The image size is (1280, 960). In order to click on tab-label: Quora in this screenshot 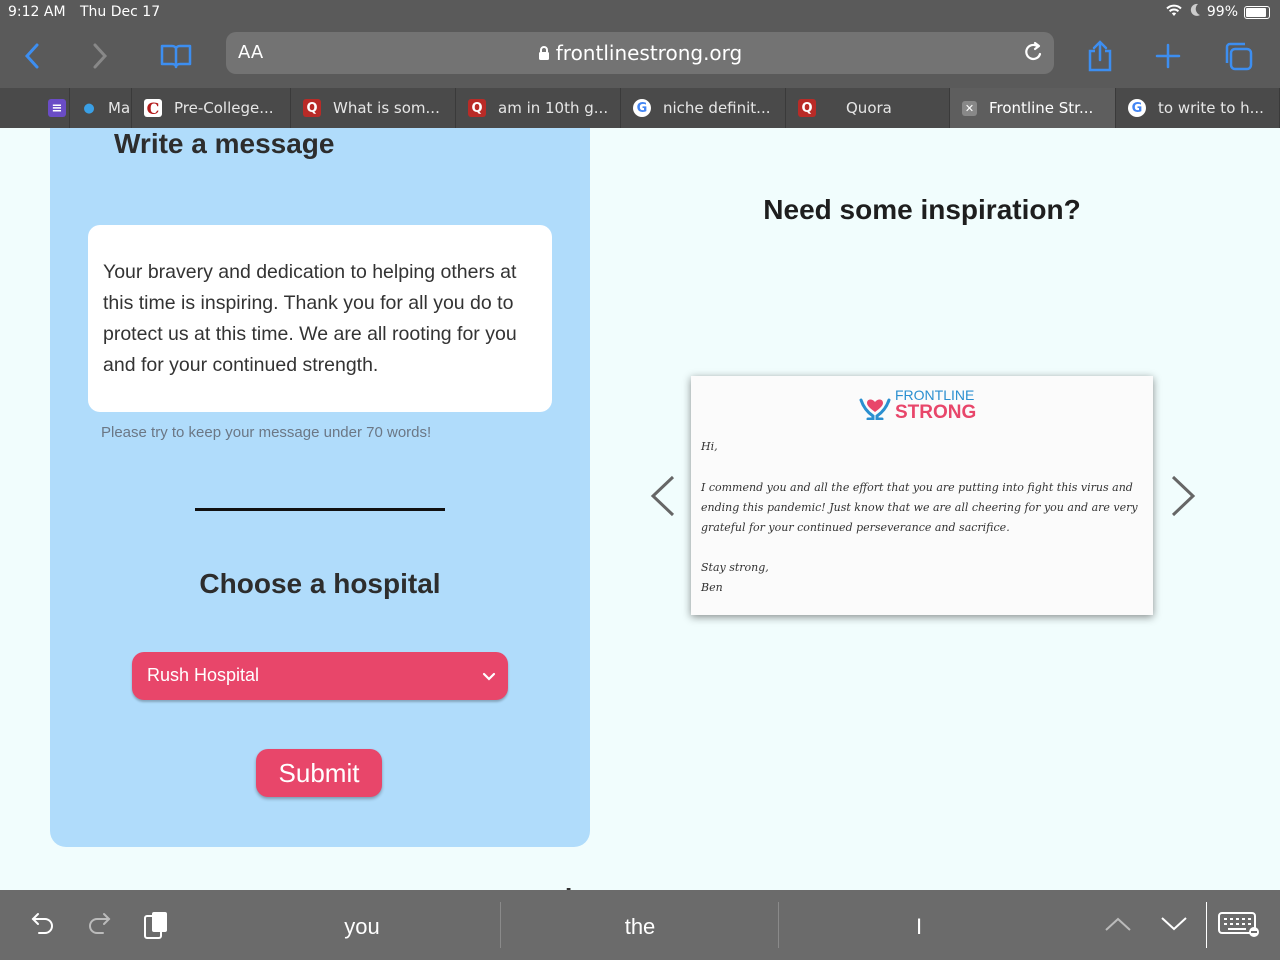, I will do `click(869, 108)`.